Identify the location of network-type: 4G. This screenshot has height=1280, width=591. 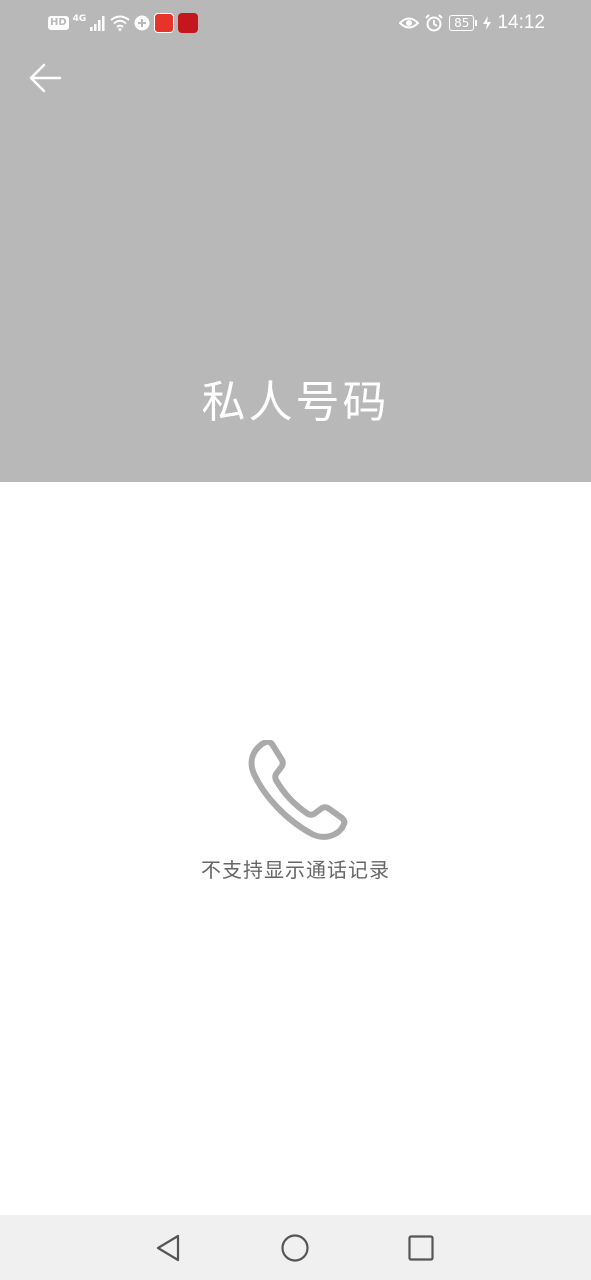
(79, 19).